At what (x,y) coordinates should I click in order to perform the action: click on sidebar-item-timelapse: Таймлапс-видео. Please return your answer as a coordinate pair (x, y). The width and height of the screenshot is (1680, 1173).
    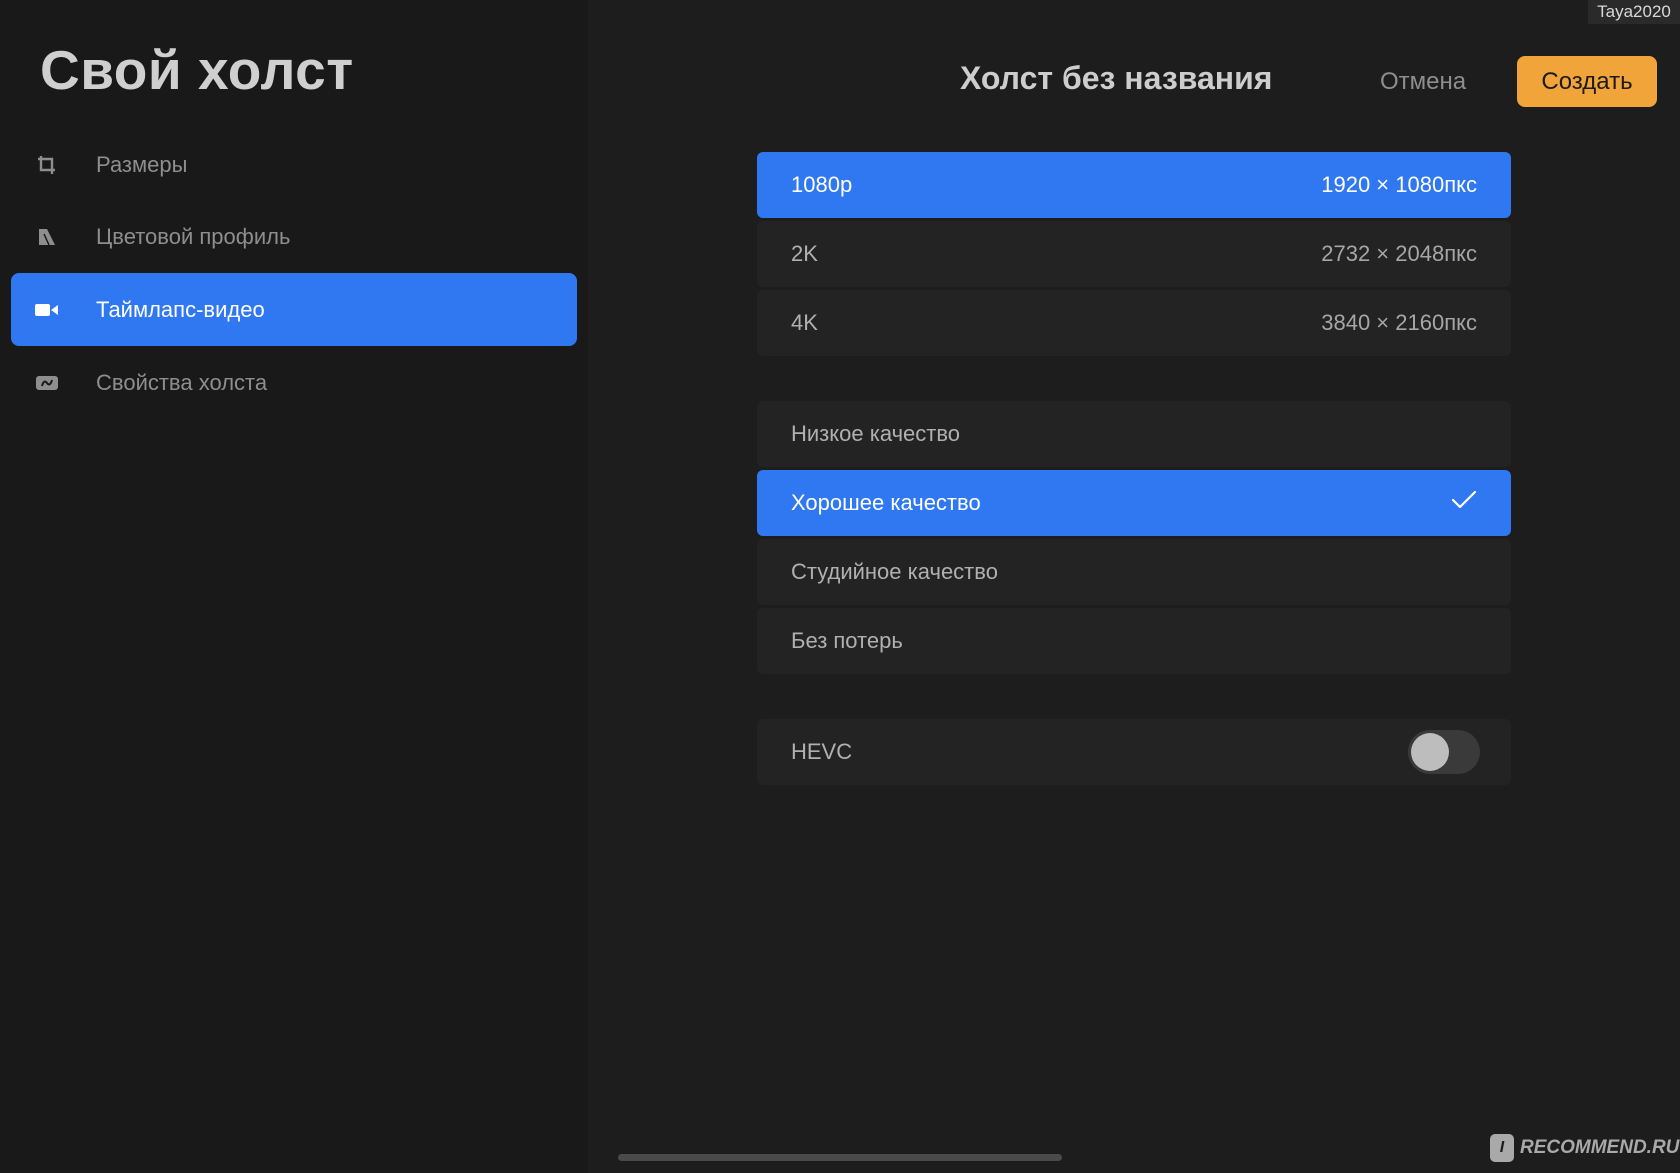
    Looking at the image, I should click on (294, 309).